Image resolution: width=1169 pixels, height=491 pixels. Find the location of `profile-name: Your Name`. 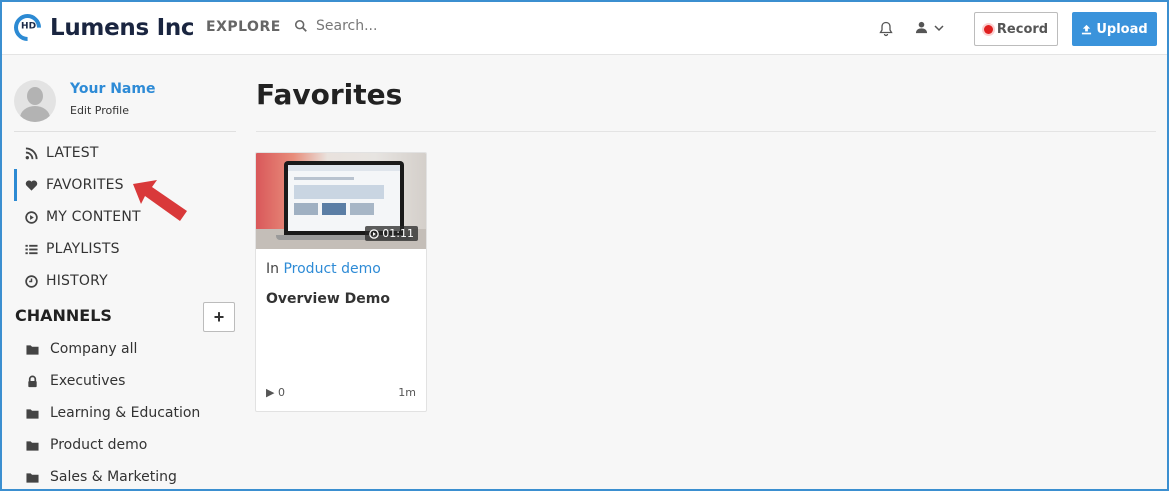

profile-name: Your Name is located at coordinates (112, 89).